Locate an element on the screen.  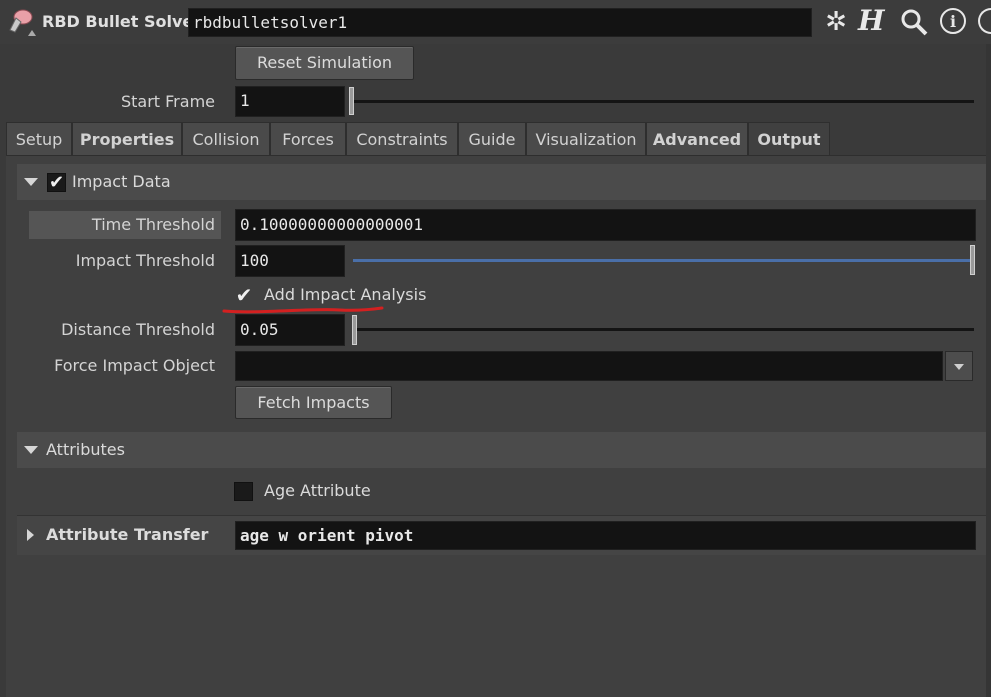
gear-icon: ✲ is located at coordinates (836, 22).